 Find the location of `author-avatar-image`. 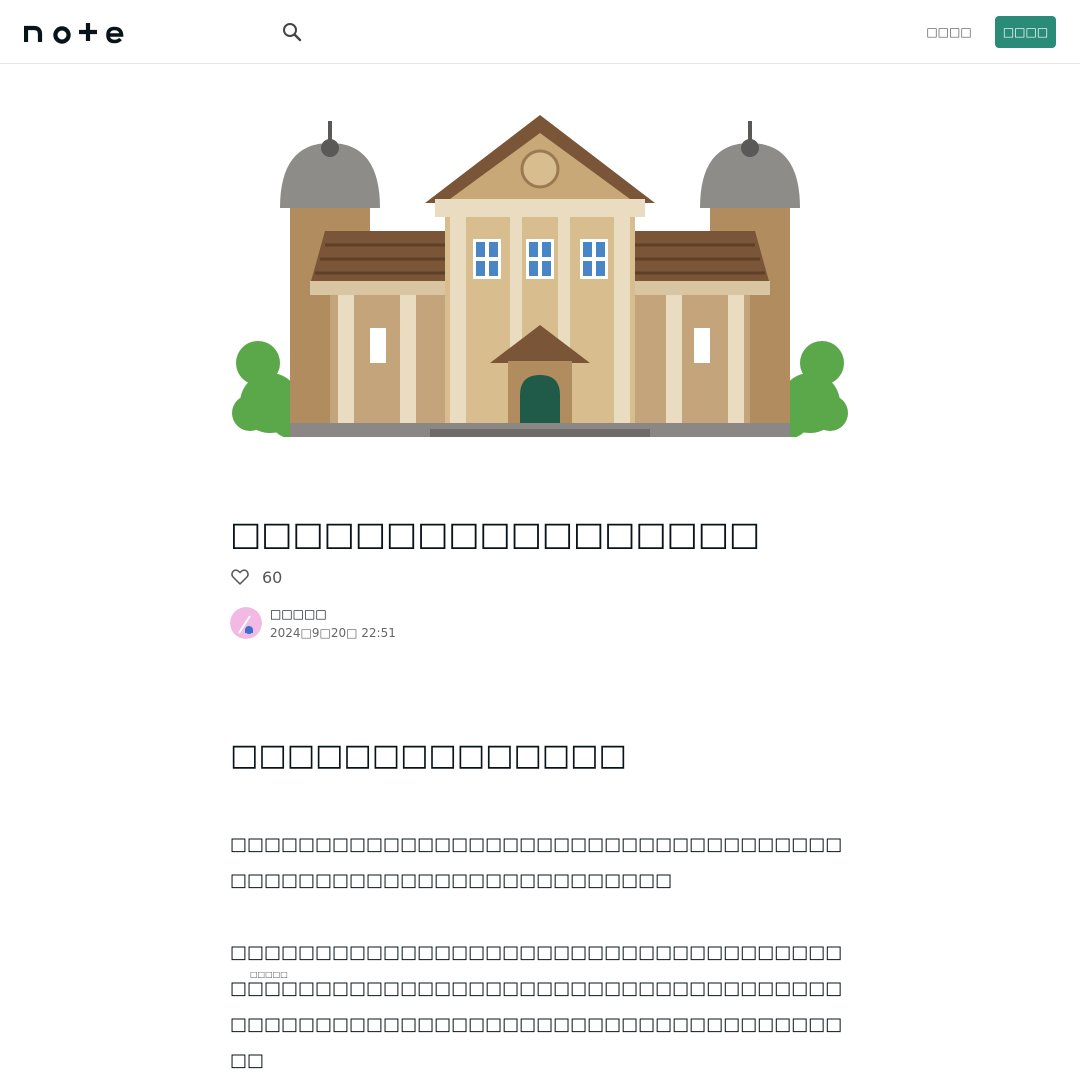

author-avatar-image is located at coordinates (246, 623).